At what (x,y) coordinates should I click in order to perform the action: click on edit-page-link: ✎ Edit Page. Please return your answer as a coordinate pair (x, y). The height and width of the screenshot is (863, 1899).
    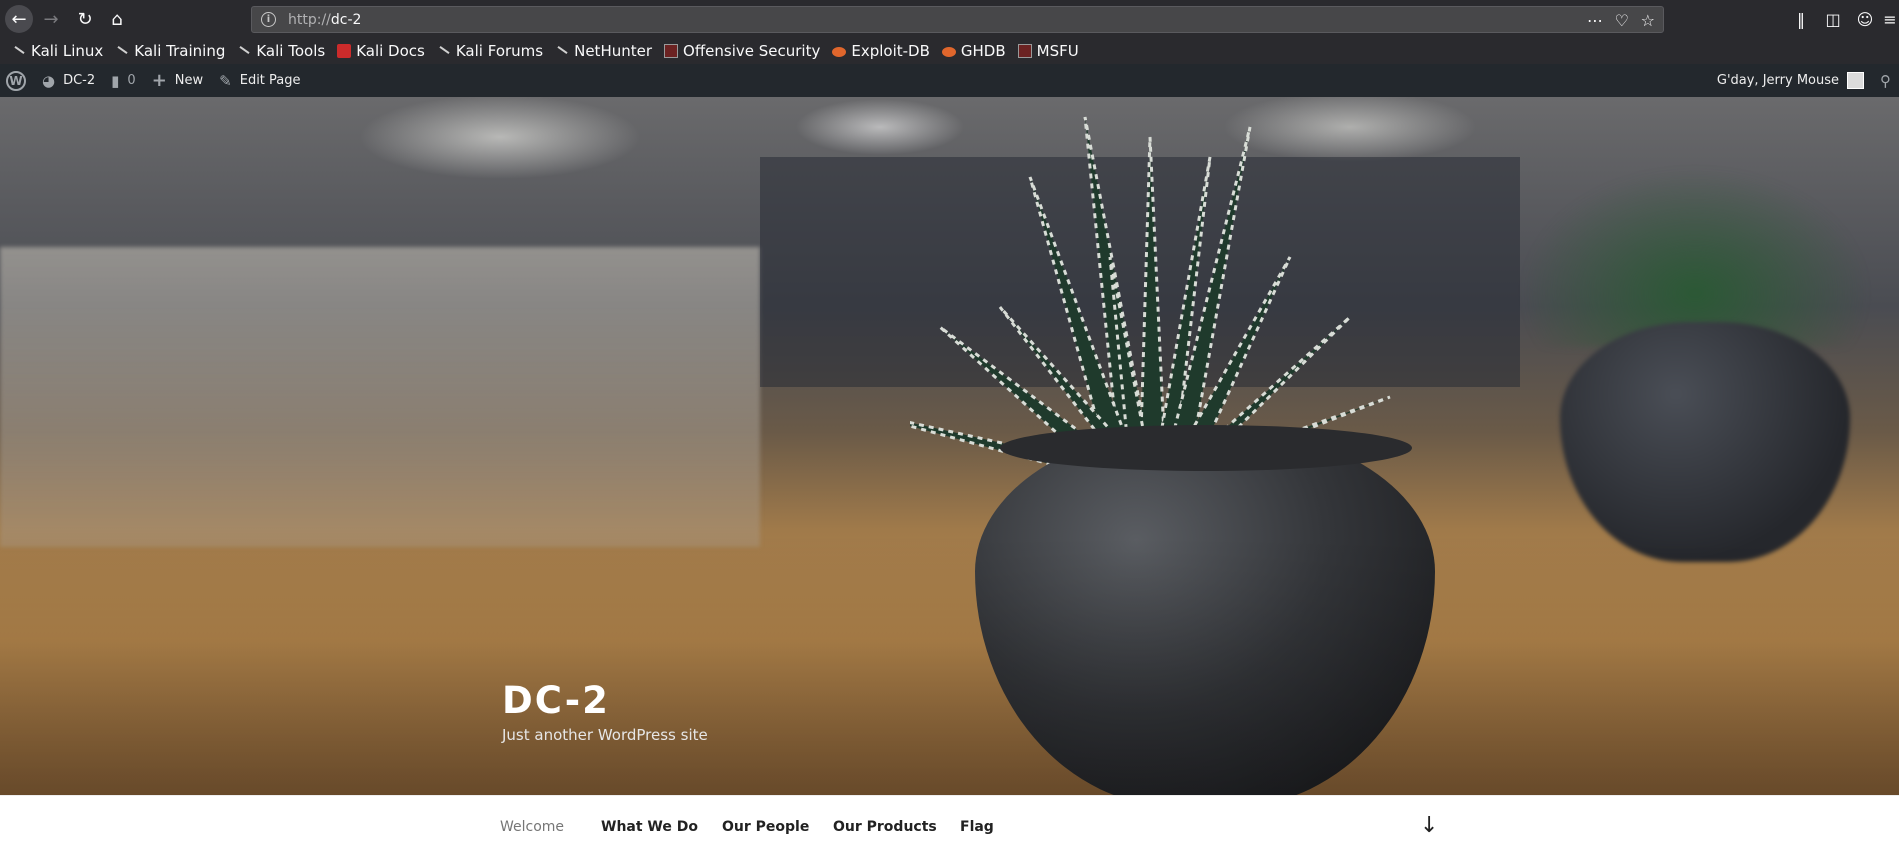
    Looking at the image, I should click on (259, 80).